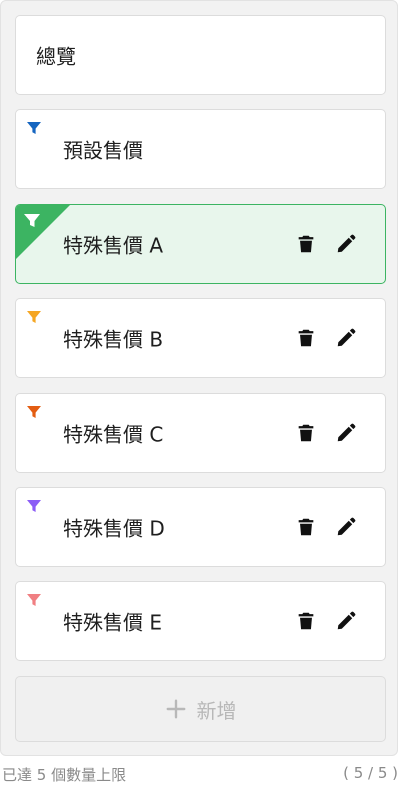 The width and height of the screenshot is (400, 788). I want to click on special-price-label: 特殊售價 A, so click(113, 245).